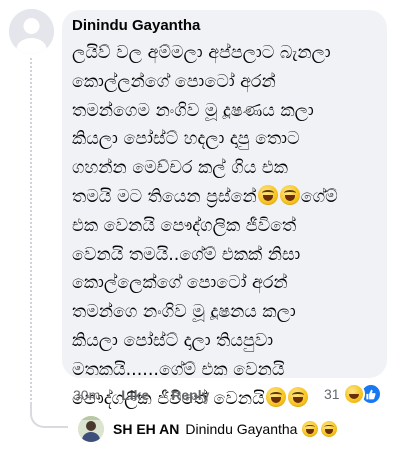 This screenshot has height=450, width=401. I want to click on comment-line: ගේම්, so click(319, 196).